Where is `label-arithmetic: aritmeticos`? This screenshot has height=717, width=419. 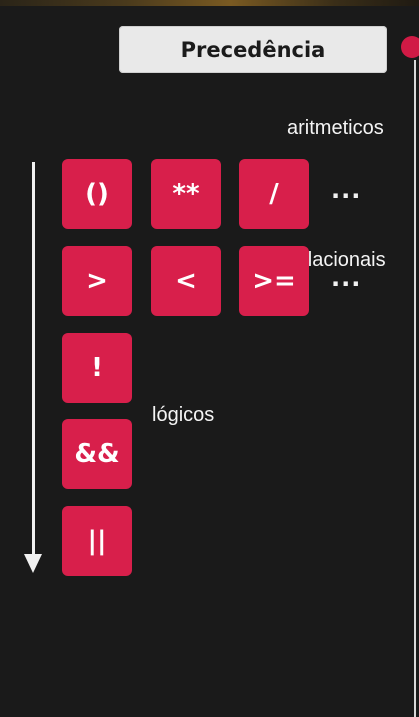
label-arithmetic: aritmeticos is located at coordinates (335, 128).